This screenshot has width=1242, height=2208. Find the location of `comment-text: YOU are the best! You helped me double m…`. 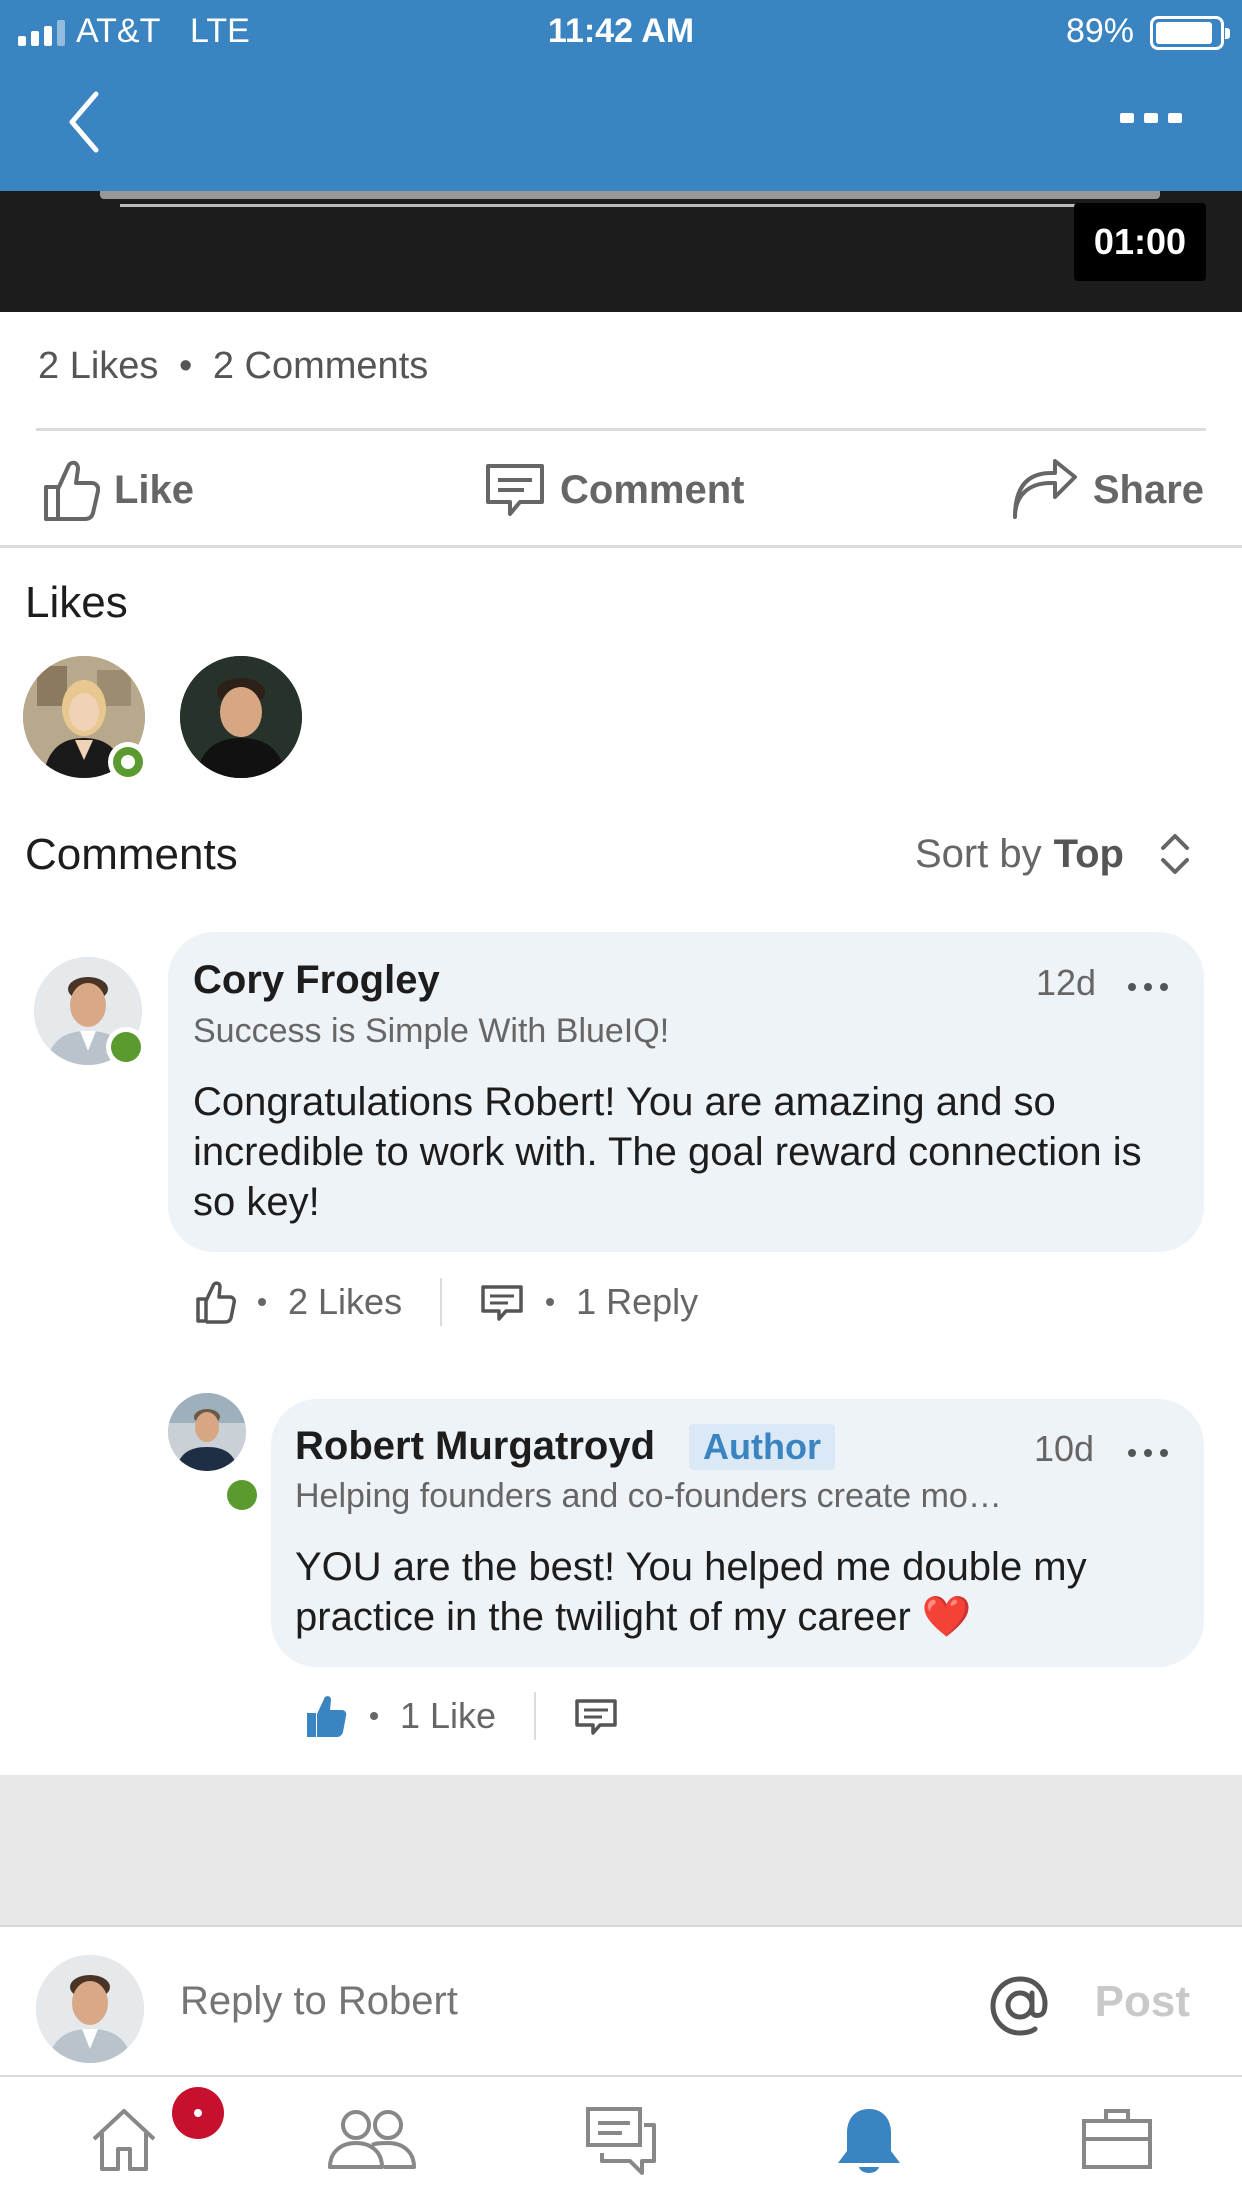

comment-text: YOU are the best! You helped me double m… is located at coordinates (691, 1592).